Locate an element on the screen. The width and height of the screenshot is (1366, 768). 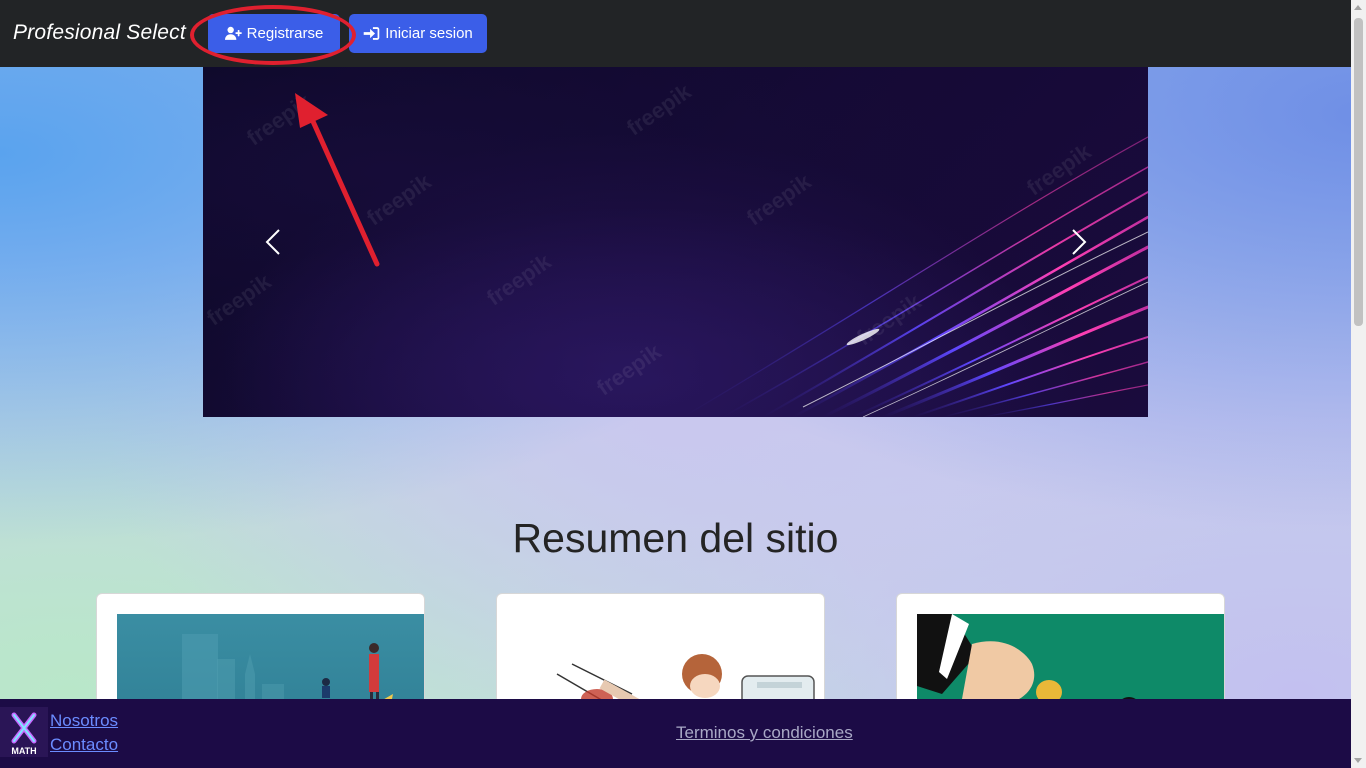
login-button: Iniciar sesion is located at coordinates (418, 33).